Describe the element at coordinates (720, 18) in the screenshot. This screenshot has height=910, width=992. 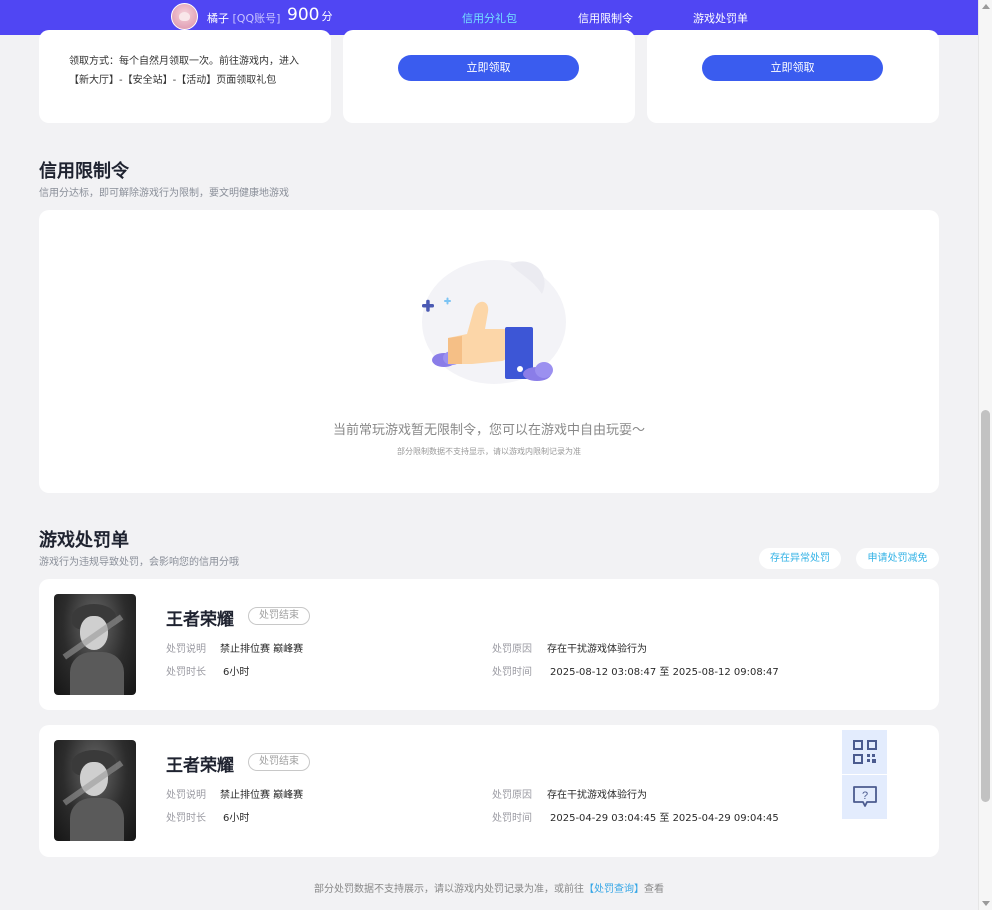
I see `tab-game-penalty: 游戏处罚单` at that location.